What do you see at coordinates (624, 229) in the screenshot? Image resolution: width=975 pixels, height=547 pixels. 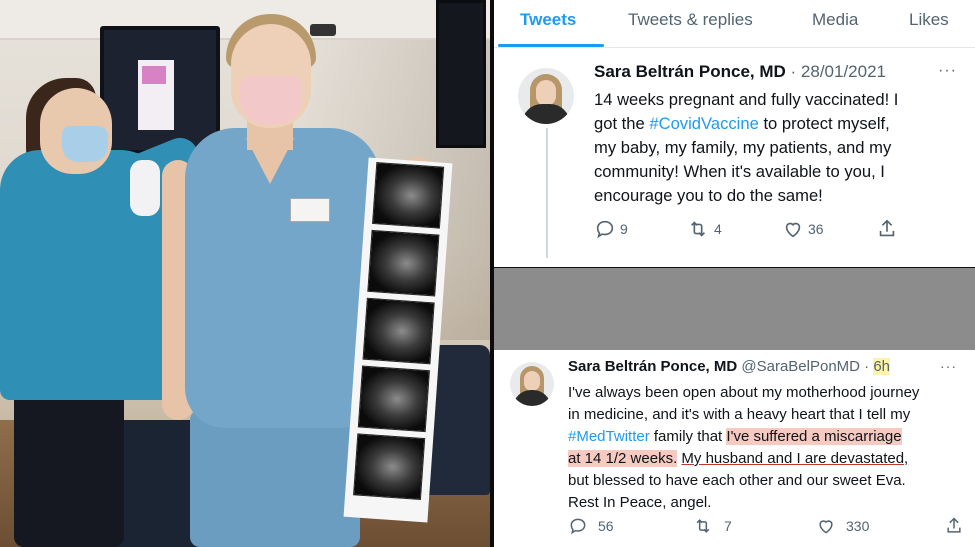 I see `reply-count: 9` at bounding box center [624, 229].